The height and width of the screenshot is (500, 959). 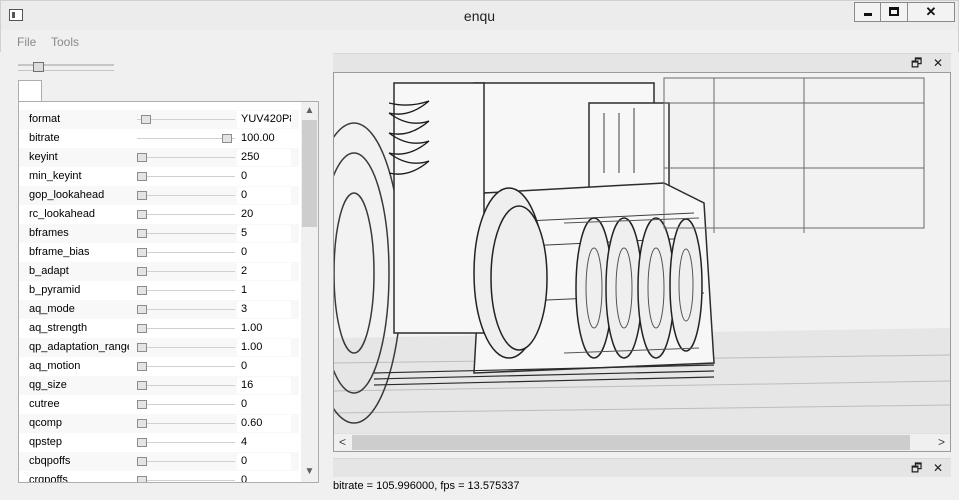 What do you see at coordinates (342, 442) in the screenshot?
I see `scroll-left-icon: <` at bounding box center [342, 442].